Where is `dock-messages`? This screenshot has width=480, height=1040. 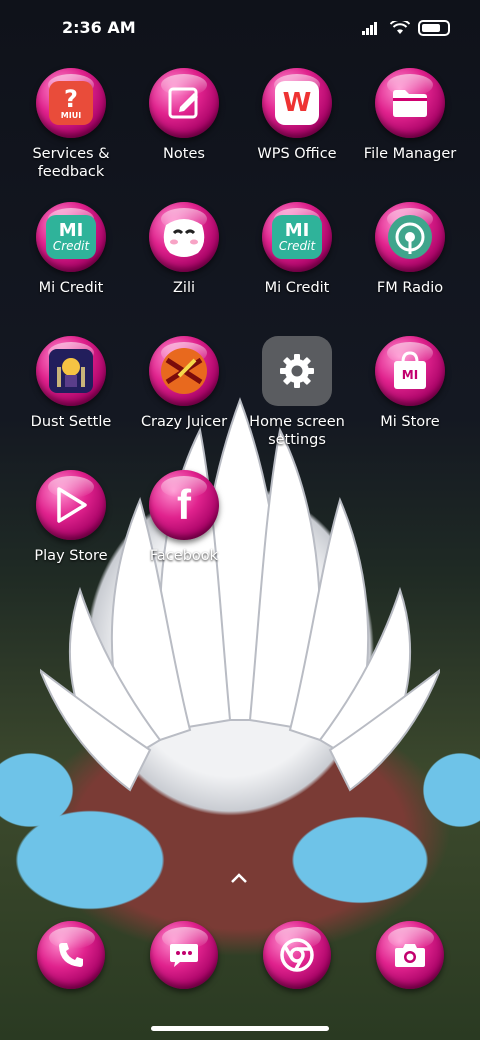 dock-messages is located at coordinates (184, 955).